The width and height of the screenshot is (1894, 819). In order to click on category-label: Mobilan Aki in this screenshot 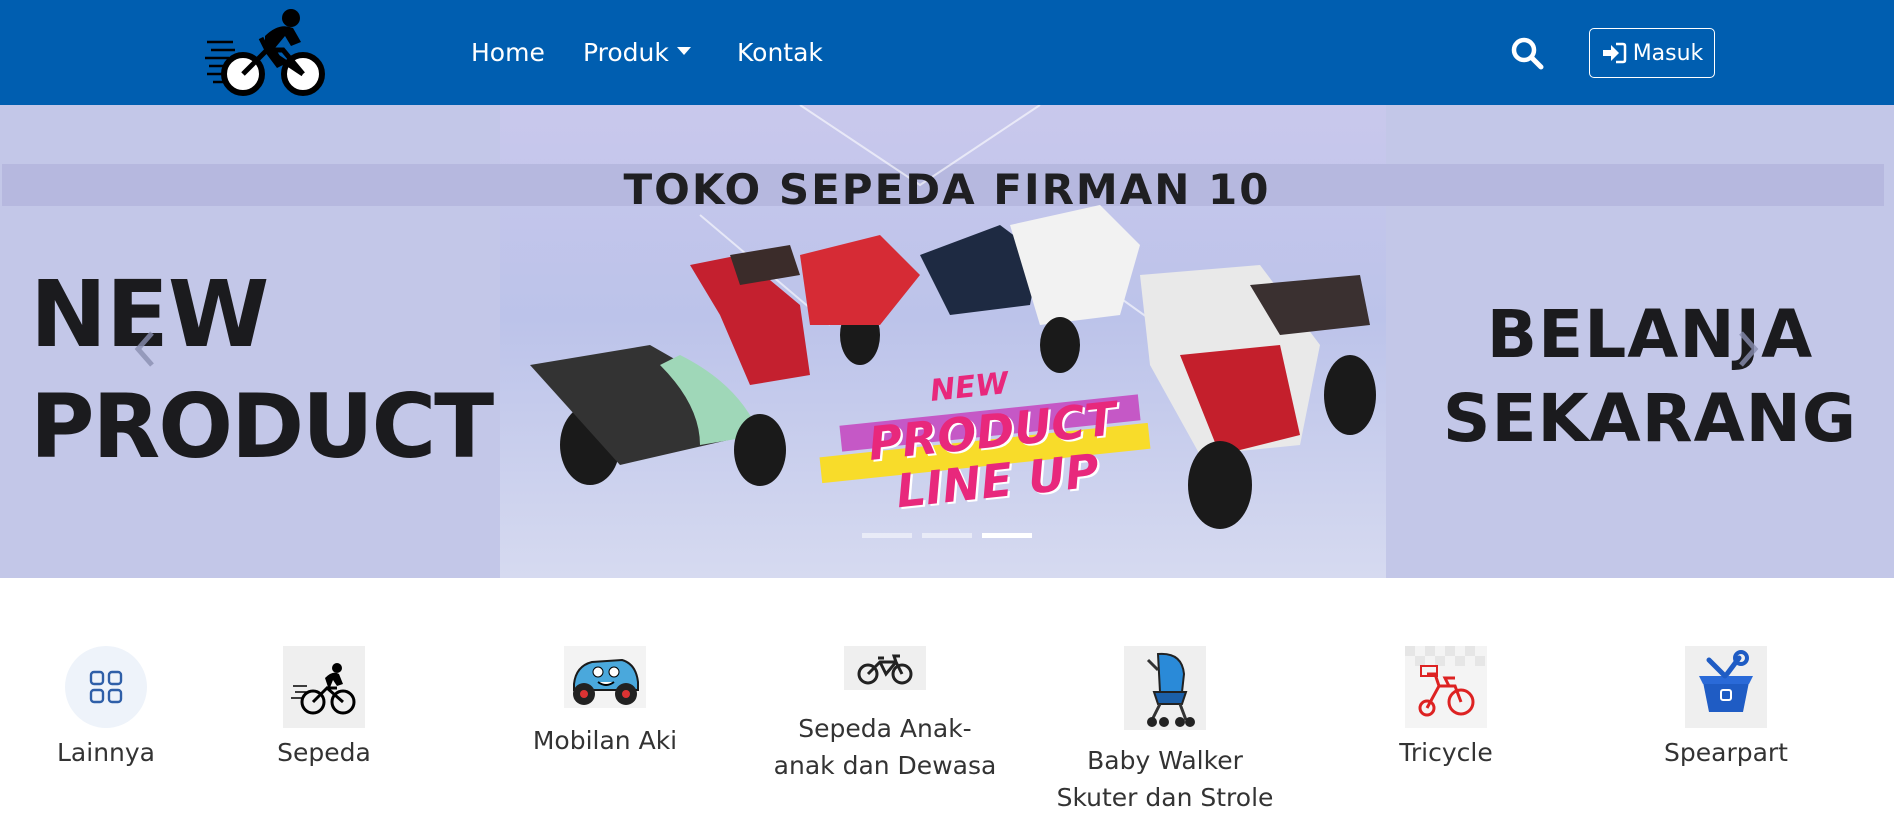, I will do `click(605, 740)`.